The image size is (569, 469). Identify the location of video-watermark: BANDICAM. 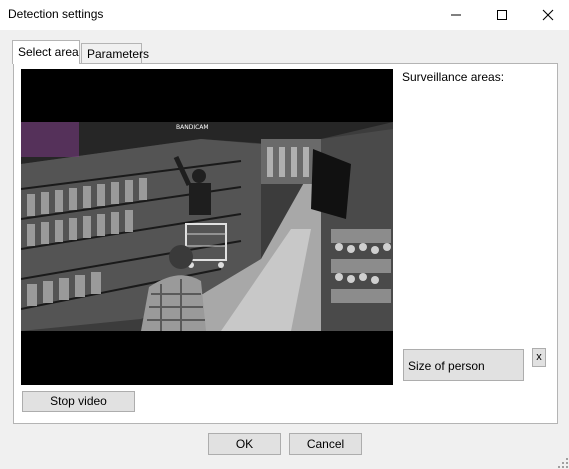
(192, 127).